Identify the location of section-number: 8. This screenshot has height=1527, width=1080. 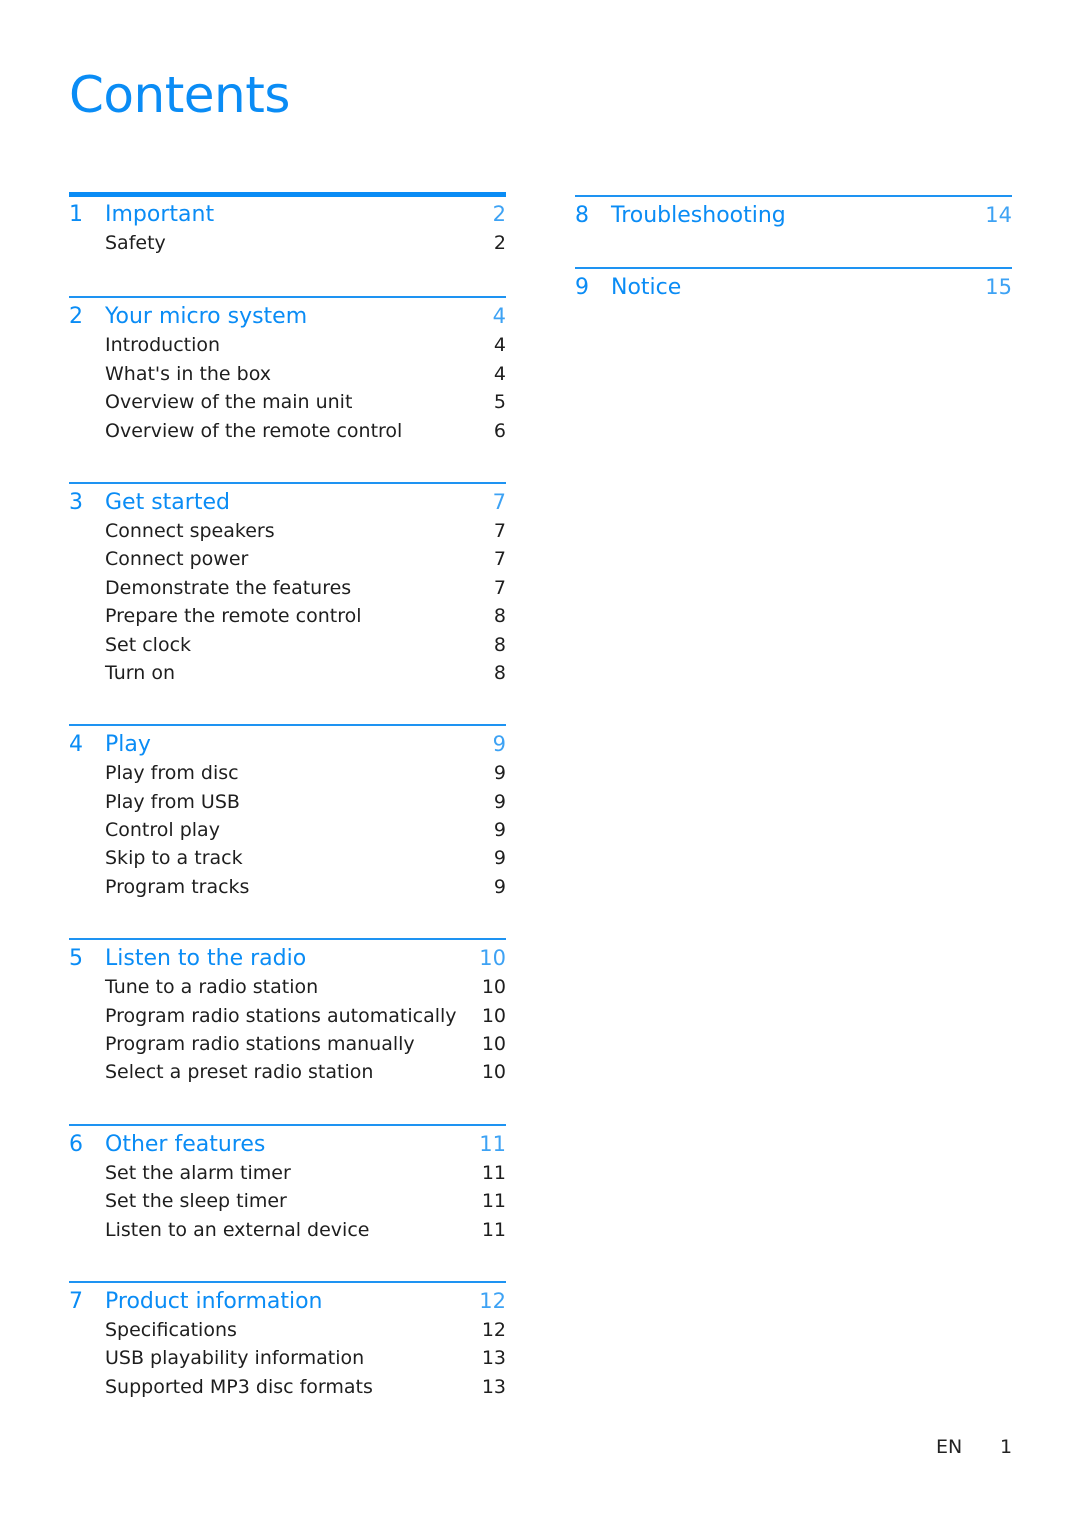
(582, 215).